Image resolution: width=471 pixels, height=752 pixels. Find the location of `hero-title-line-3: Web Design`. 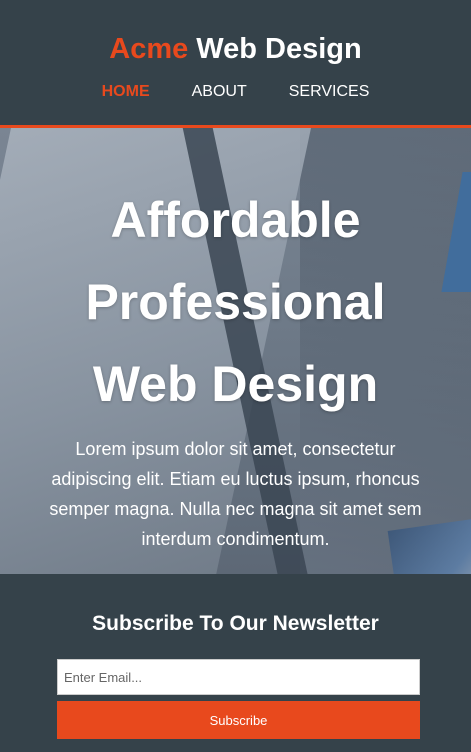

hero-title-line-3: Web Design is located at coordinates (235, 384).